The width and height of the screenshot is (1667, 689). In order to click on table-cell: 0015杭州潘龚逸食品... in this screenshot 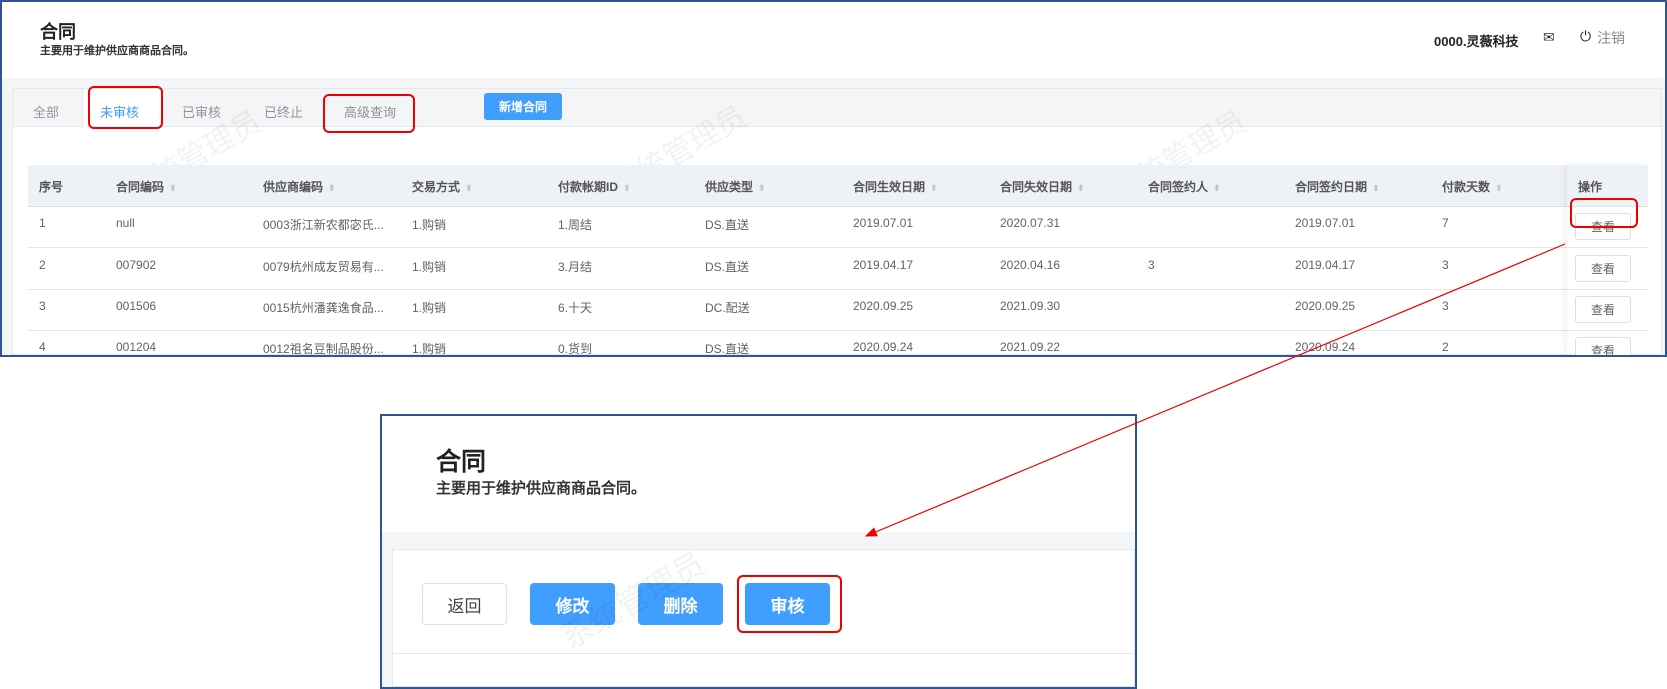, I will do `click(323, 308)`.